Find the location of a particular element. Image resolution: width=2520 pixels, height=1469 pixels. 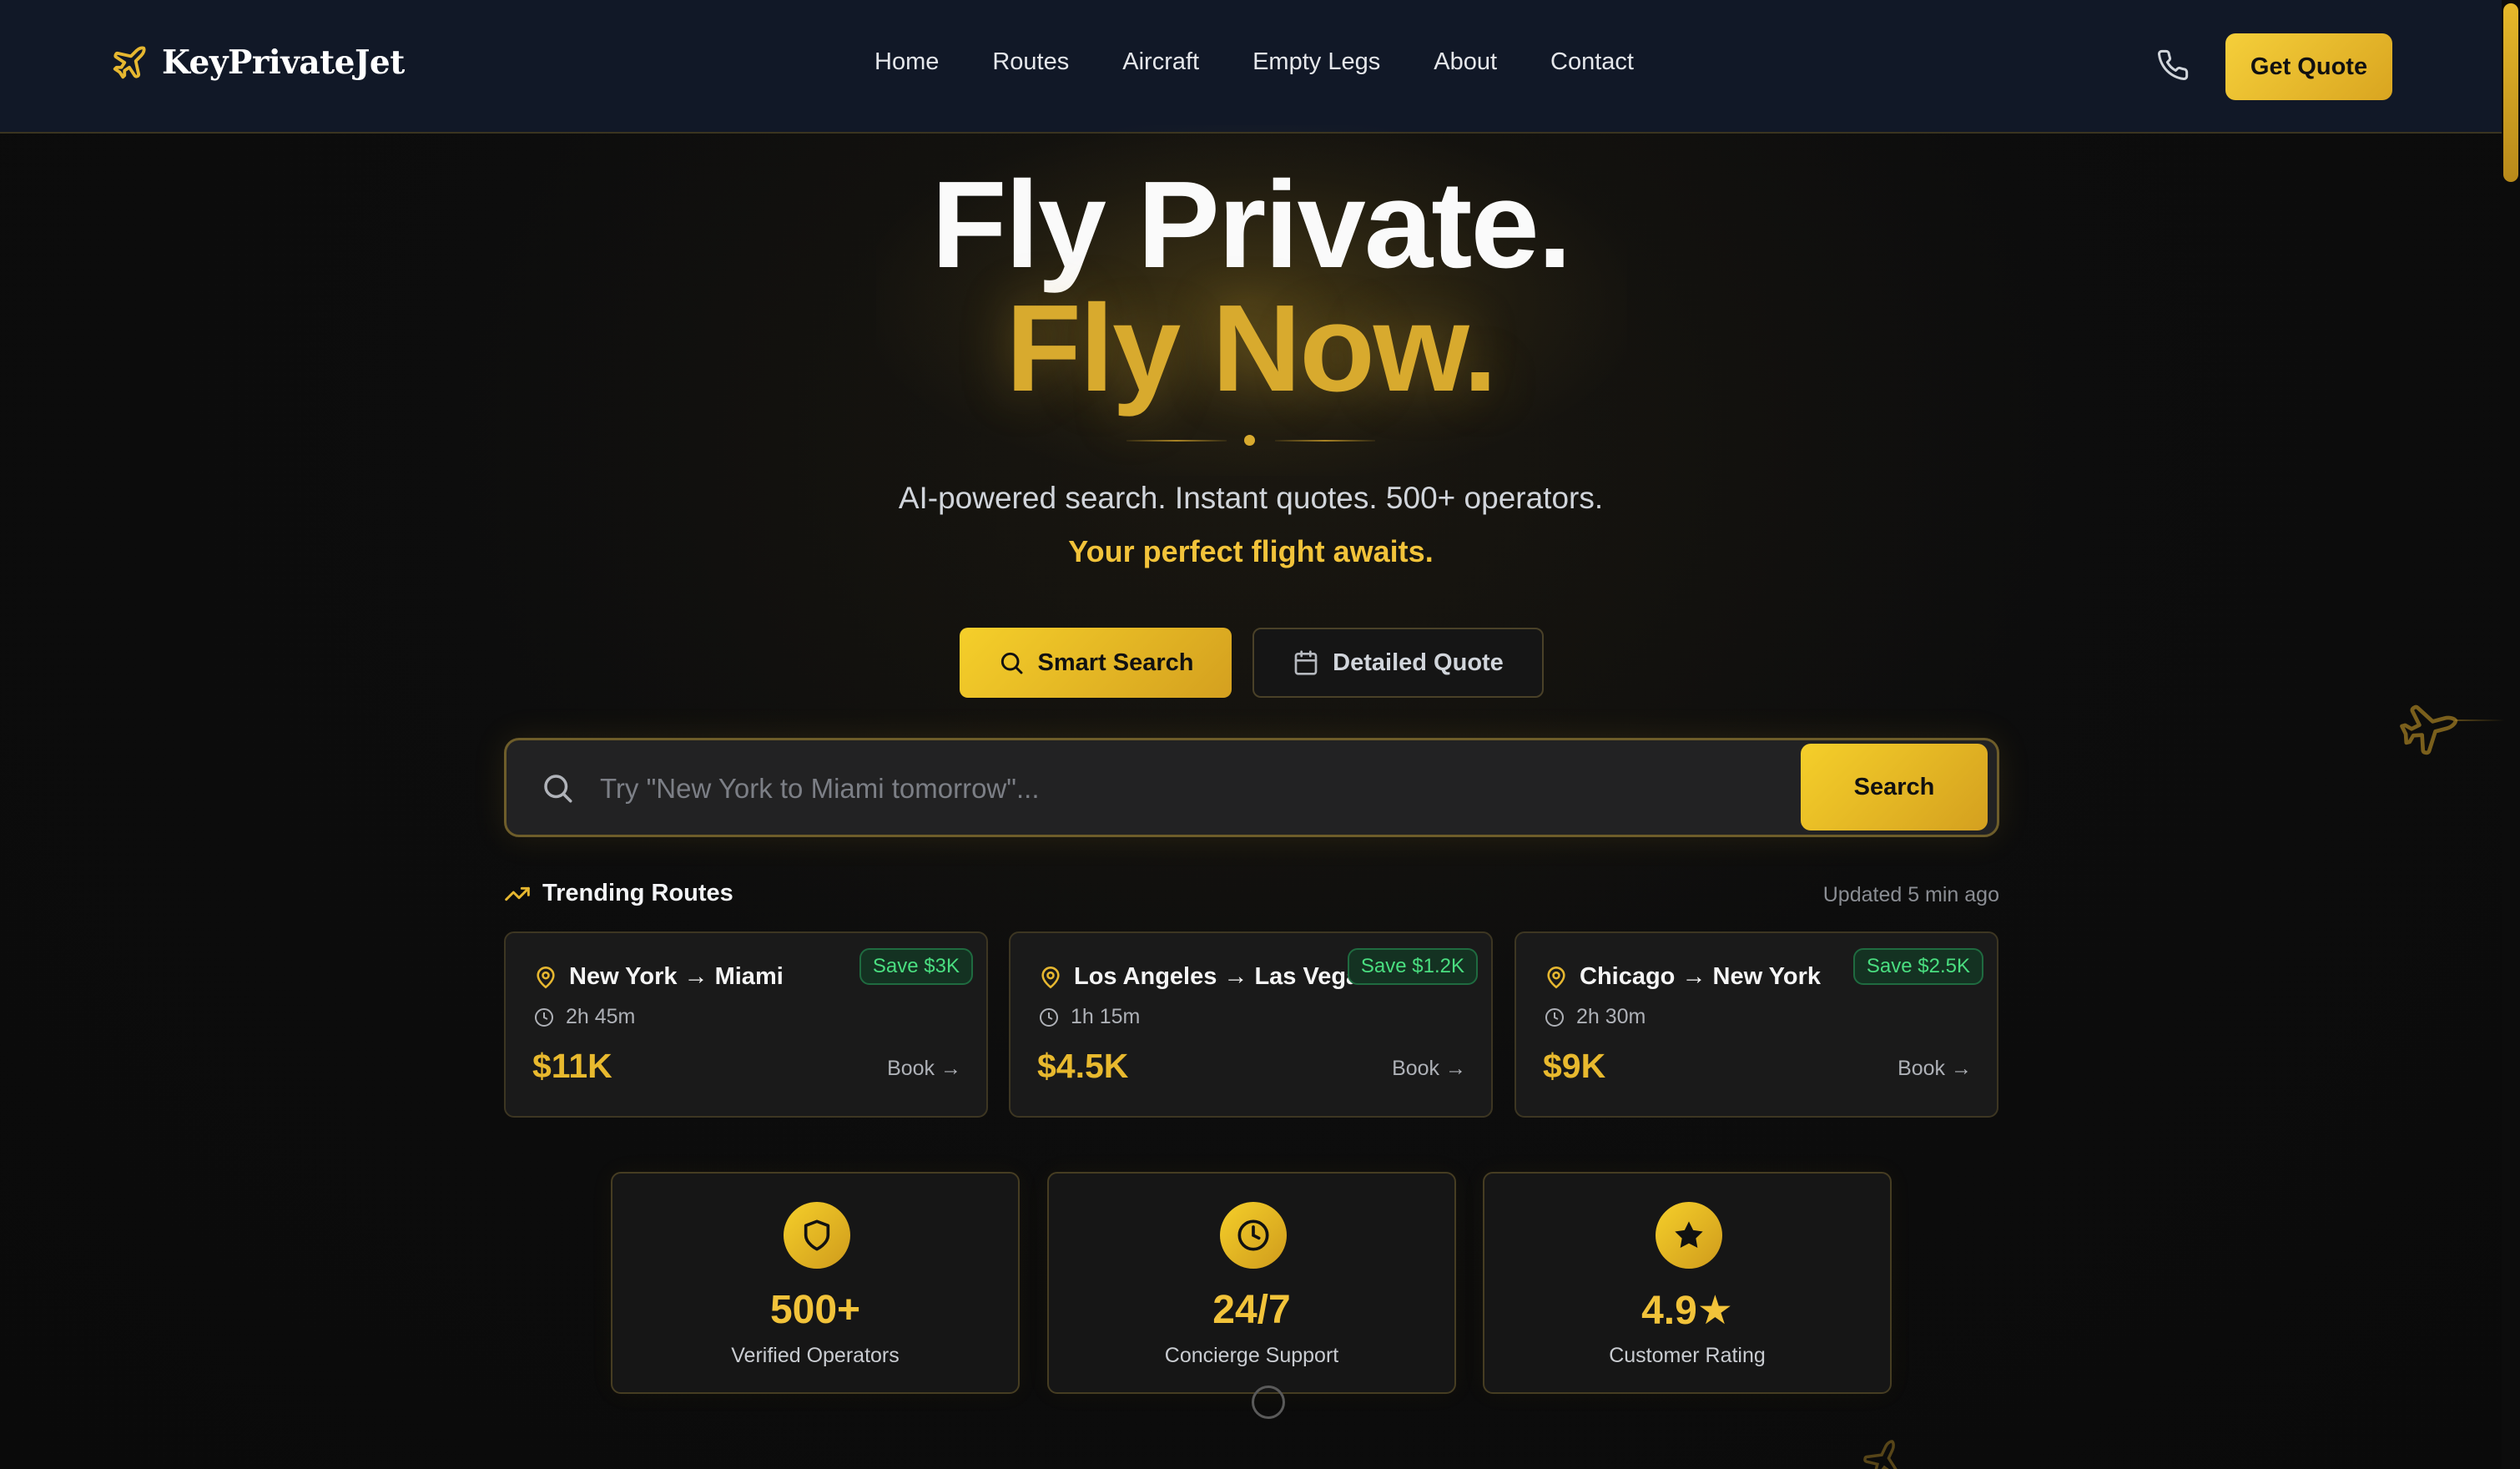

route-duration-text: 2h 45m is located at coordinates (601, 1016).